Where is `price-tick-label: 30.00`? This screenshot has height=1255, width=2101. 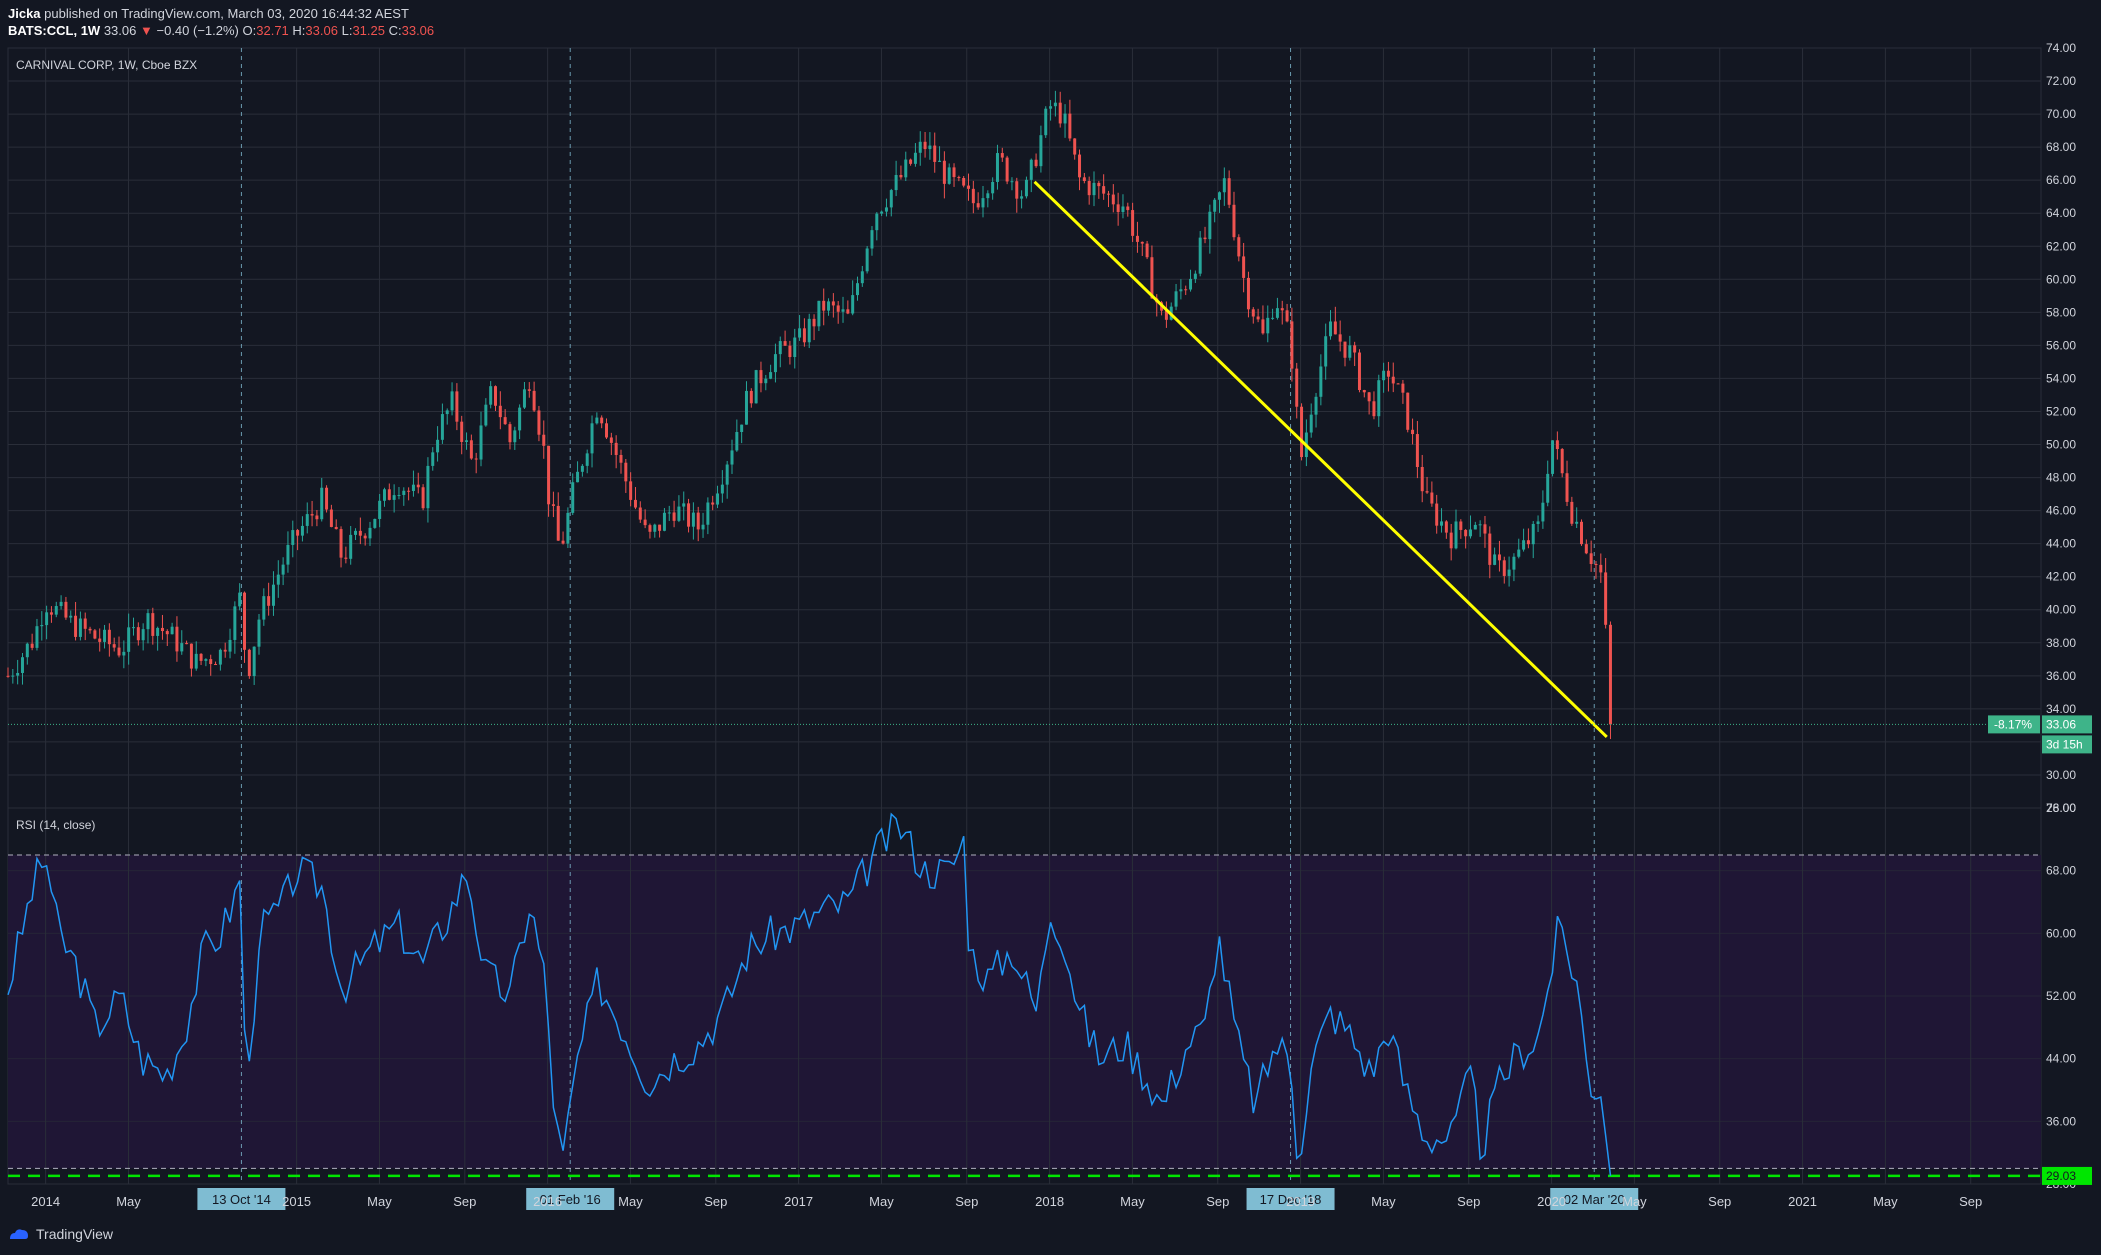 price-tick-label: 30.00 is located at coordinates (2061, 775).